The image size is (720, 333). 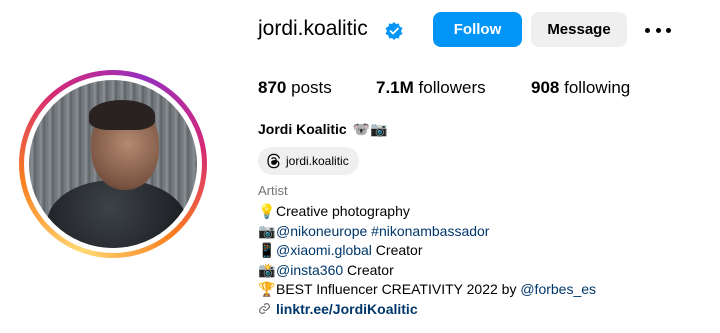 I want to click on following-count: 908, so click(x=545, y=87).